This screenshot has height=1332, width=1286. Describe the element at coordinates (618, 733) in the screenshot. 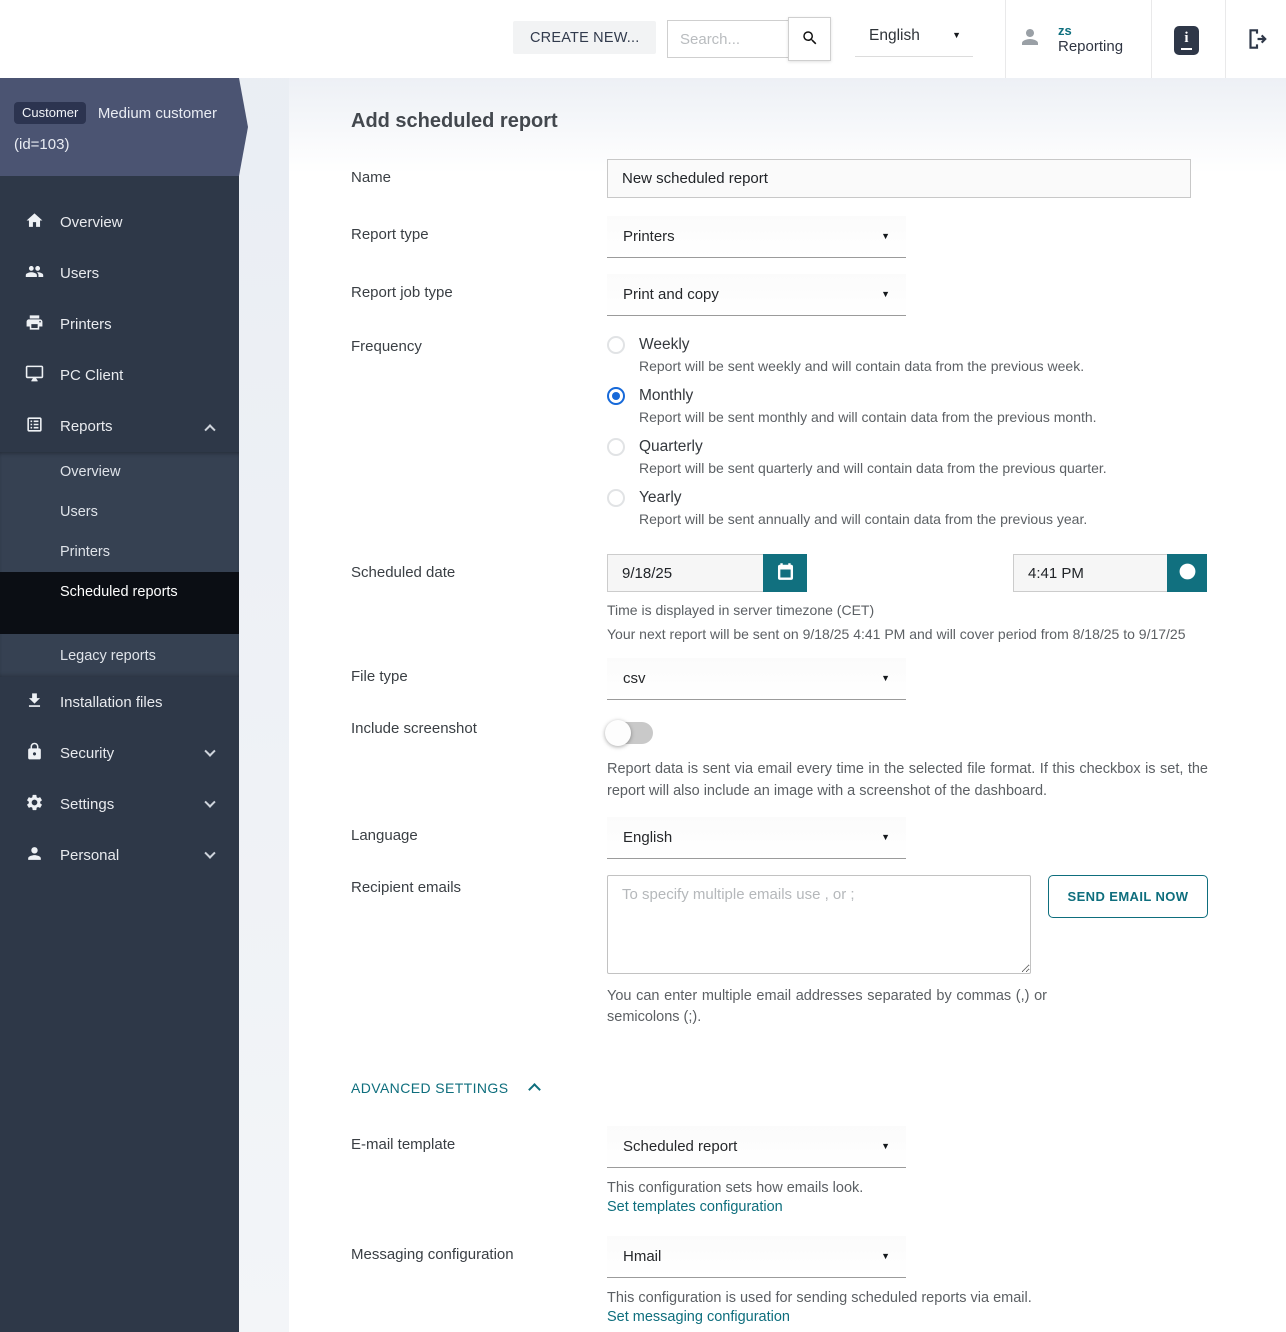

I see `toggle-knob` at that location.